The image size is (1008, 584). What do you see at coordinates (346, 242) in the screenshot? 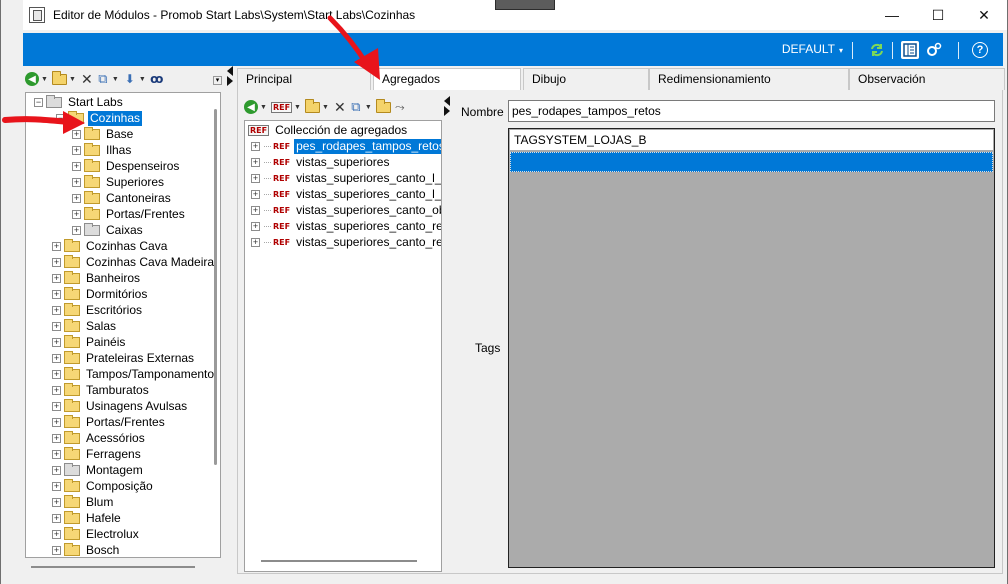
I see `agregado-item: +····REFvistas_superiores_canto_reto_esq` at bounding box center [346, 242].